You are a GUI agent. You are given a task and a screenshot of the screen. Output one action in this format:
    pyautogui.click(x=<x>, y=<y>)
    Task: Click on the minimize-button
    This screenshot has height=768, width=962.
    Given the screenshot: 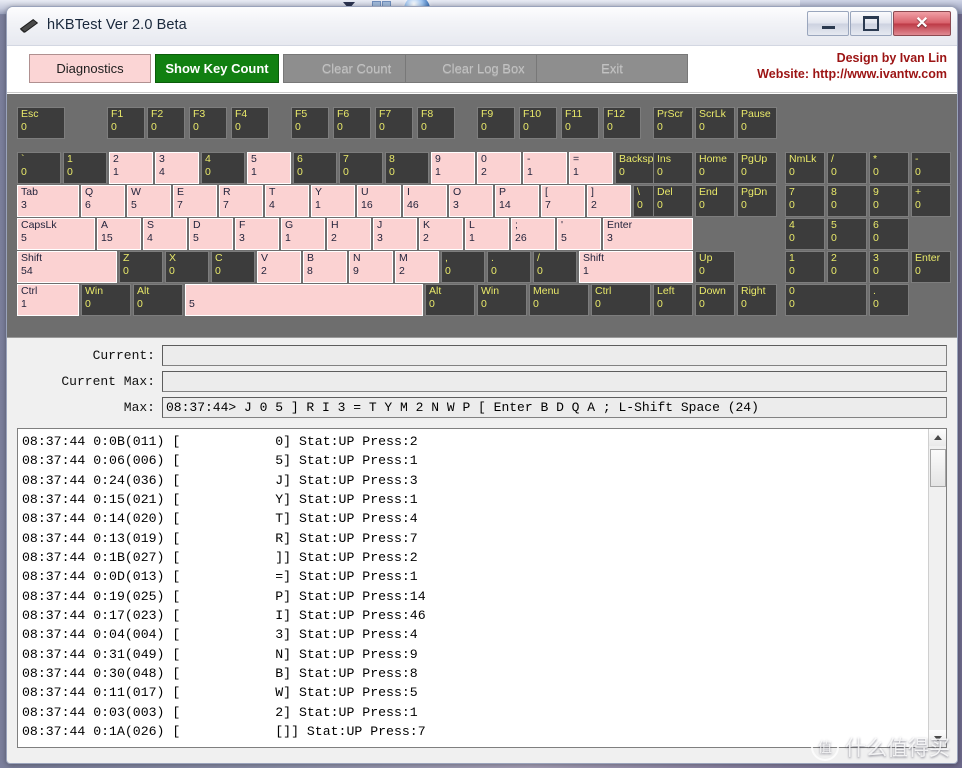 What is the action you would take?
    pyautogui.click(x=828, y=23)
    